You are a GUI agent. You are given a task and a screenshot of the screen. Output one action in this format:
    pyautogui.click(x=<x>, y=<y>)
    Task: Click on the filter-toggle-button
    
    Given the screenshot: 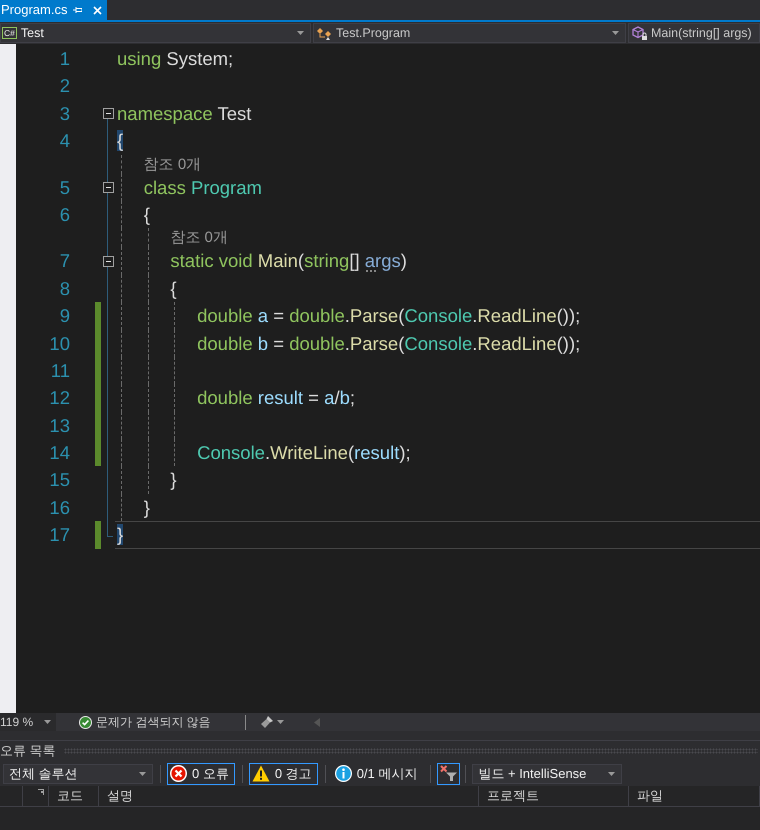 What is the action you would take?
    pyautogui.click(x=448, y=773)
    